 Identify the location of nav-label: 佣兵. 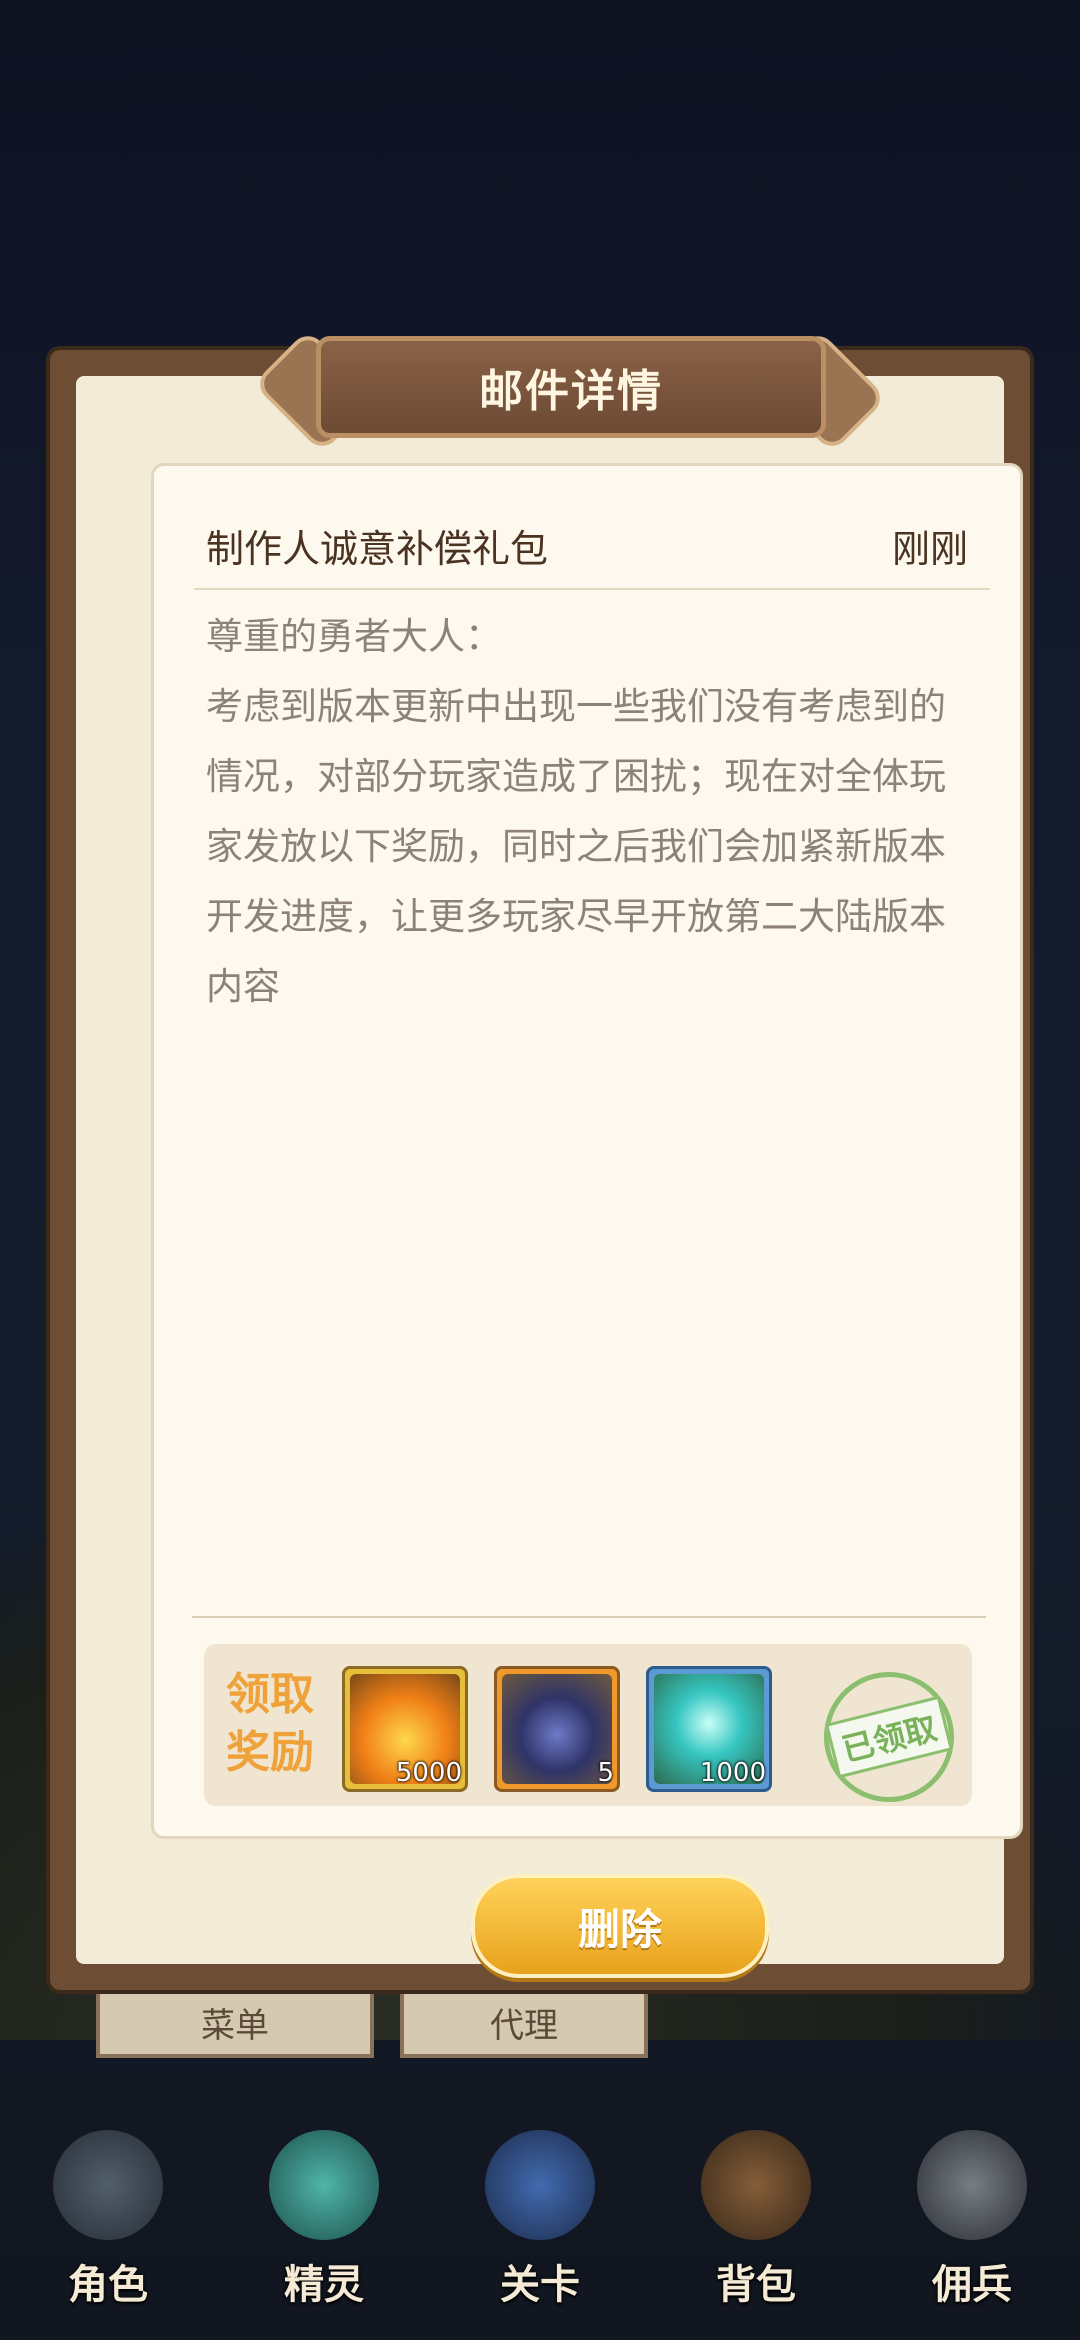
(972, 2285).